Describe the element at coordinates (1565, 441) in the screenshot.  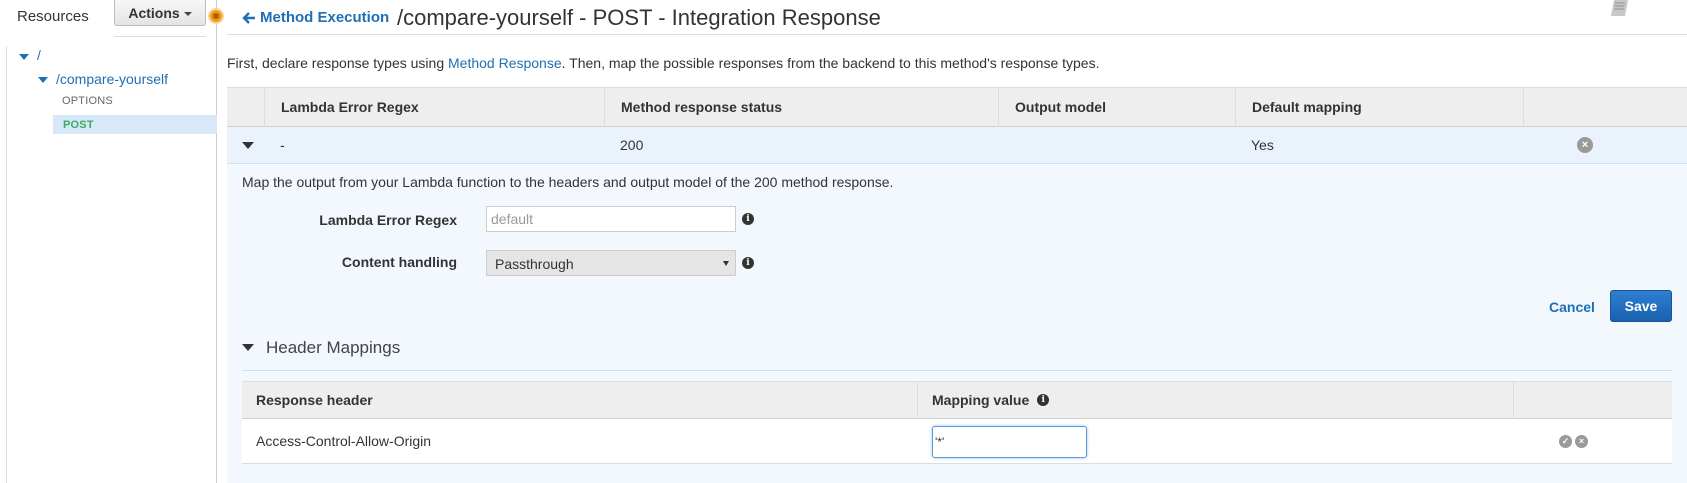
I see `confirm-check-icon: ✓` at that location.